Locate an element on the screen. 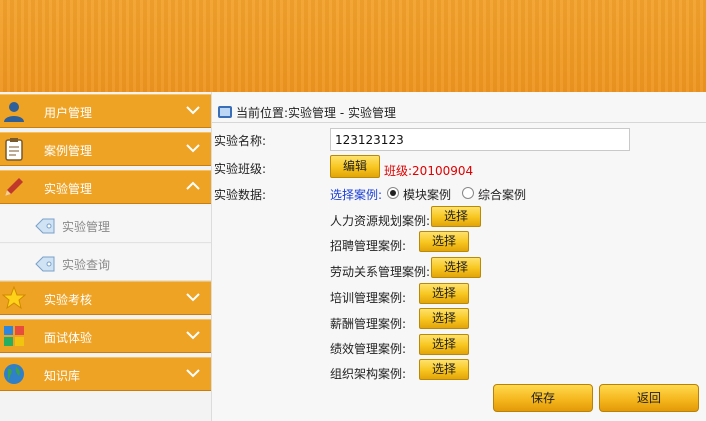 Image resolution: width=706 pixels, height=421 pixels. breadcrumb: 当前位置:实验管理 - 实验管理 is located at coordinates (307, 112).